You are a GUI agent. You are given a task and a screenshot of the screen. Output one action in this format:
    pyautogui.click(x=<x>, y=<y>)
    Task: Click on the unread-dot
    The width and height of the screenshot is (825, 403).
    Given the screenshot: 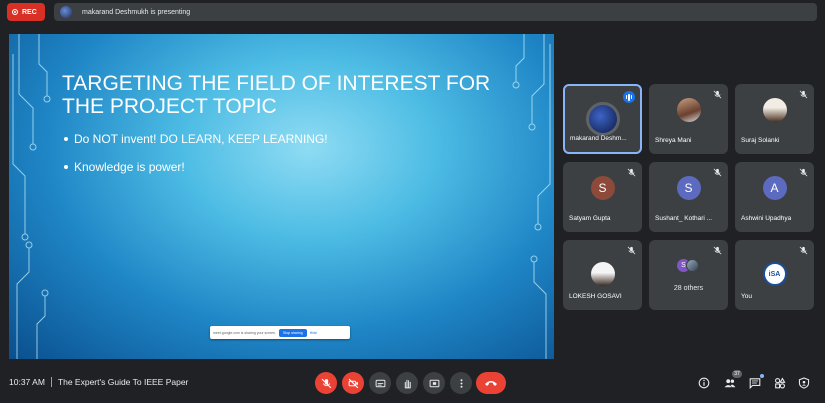 What is the action you would take?
    pyautogui.click(x=762, y=376)
    